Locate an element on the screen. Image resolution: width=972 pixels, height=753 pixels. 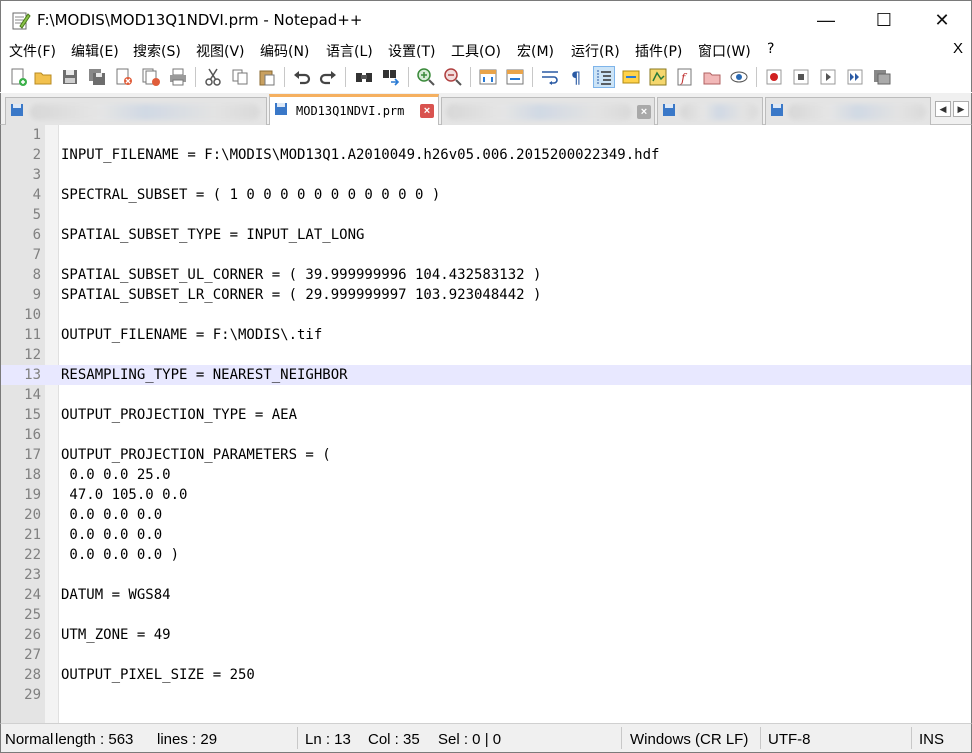
code-line: 14 is located at coordinates (486, 395).